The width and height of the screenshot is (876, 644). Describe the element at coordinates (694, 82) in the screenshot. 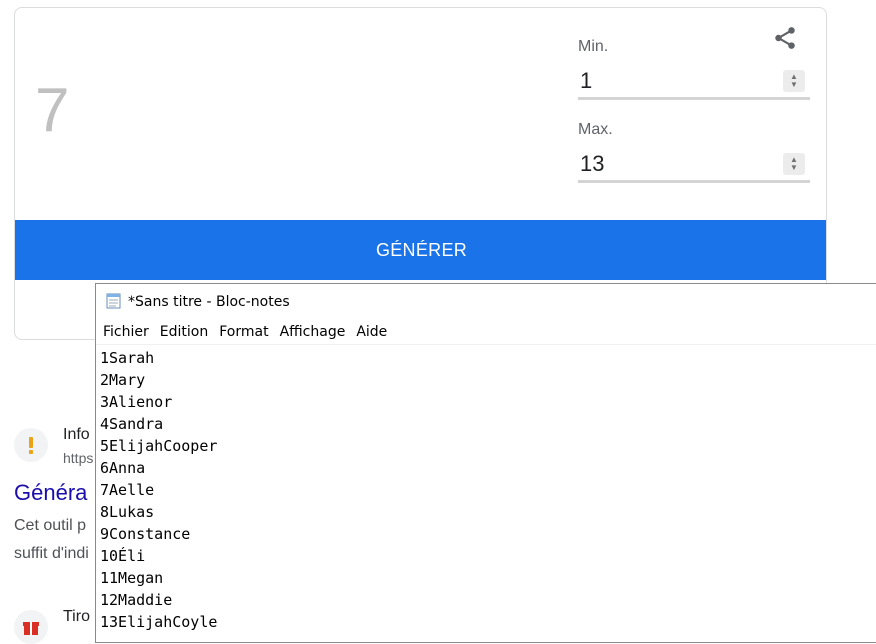

I see `min-input` at that location.